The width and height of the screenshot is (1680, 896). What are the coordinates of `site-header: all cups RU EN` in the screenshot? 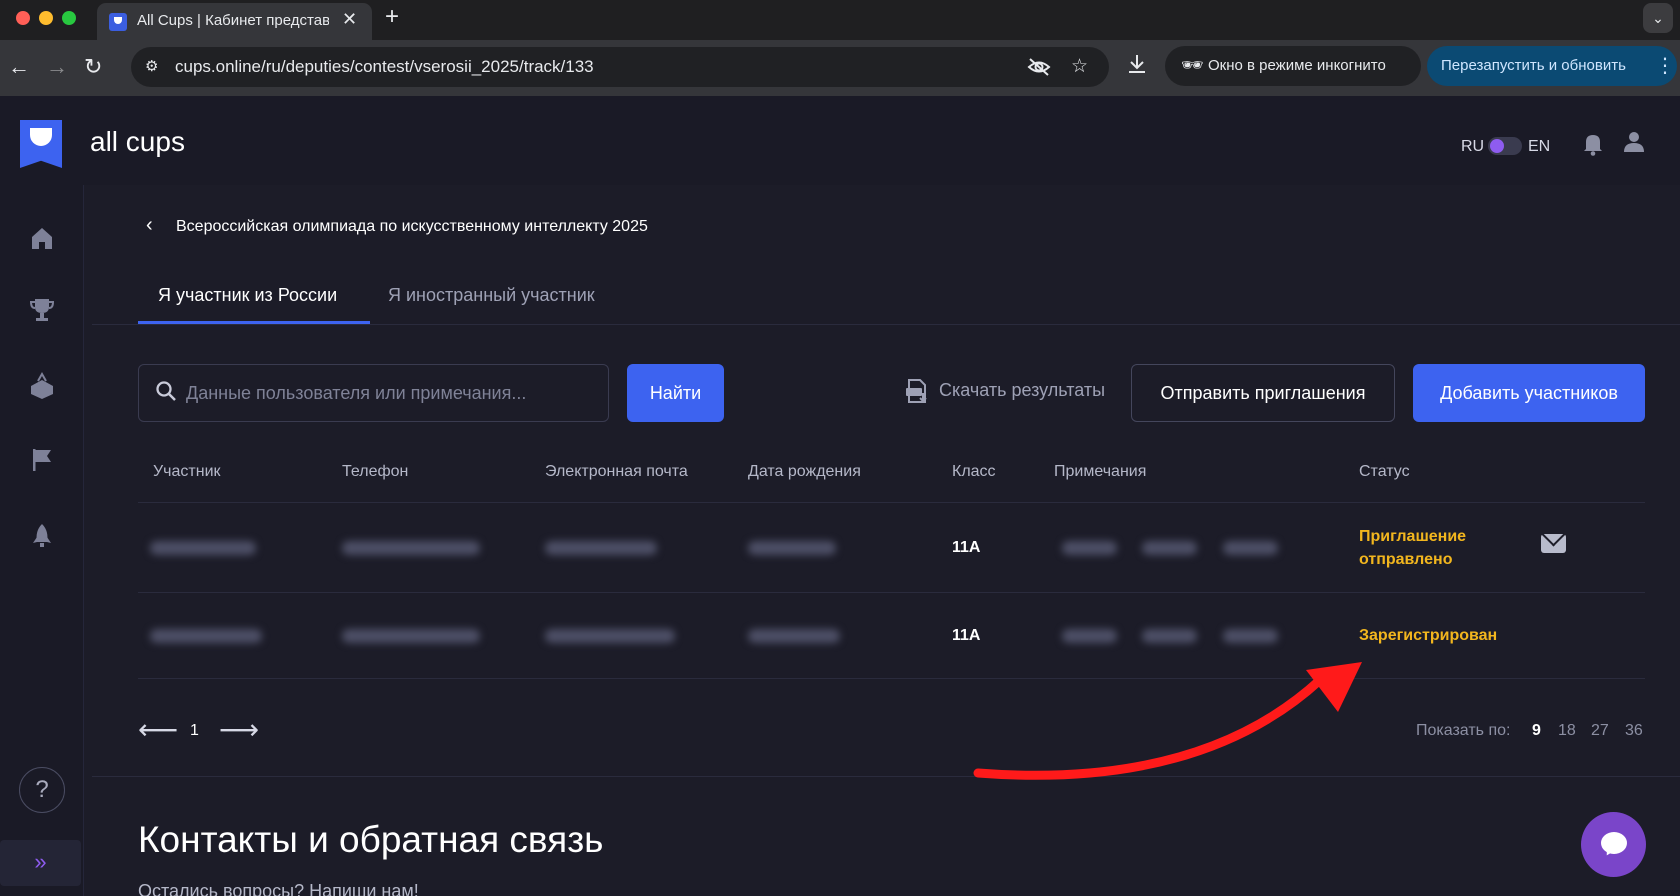 It's located at (840, 140).